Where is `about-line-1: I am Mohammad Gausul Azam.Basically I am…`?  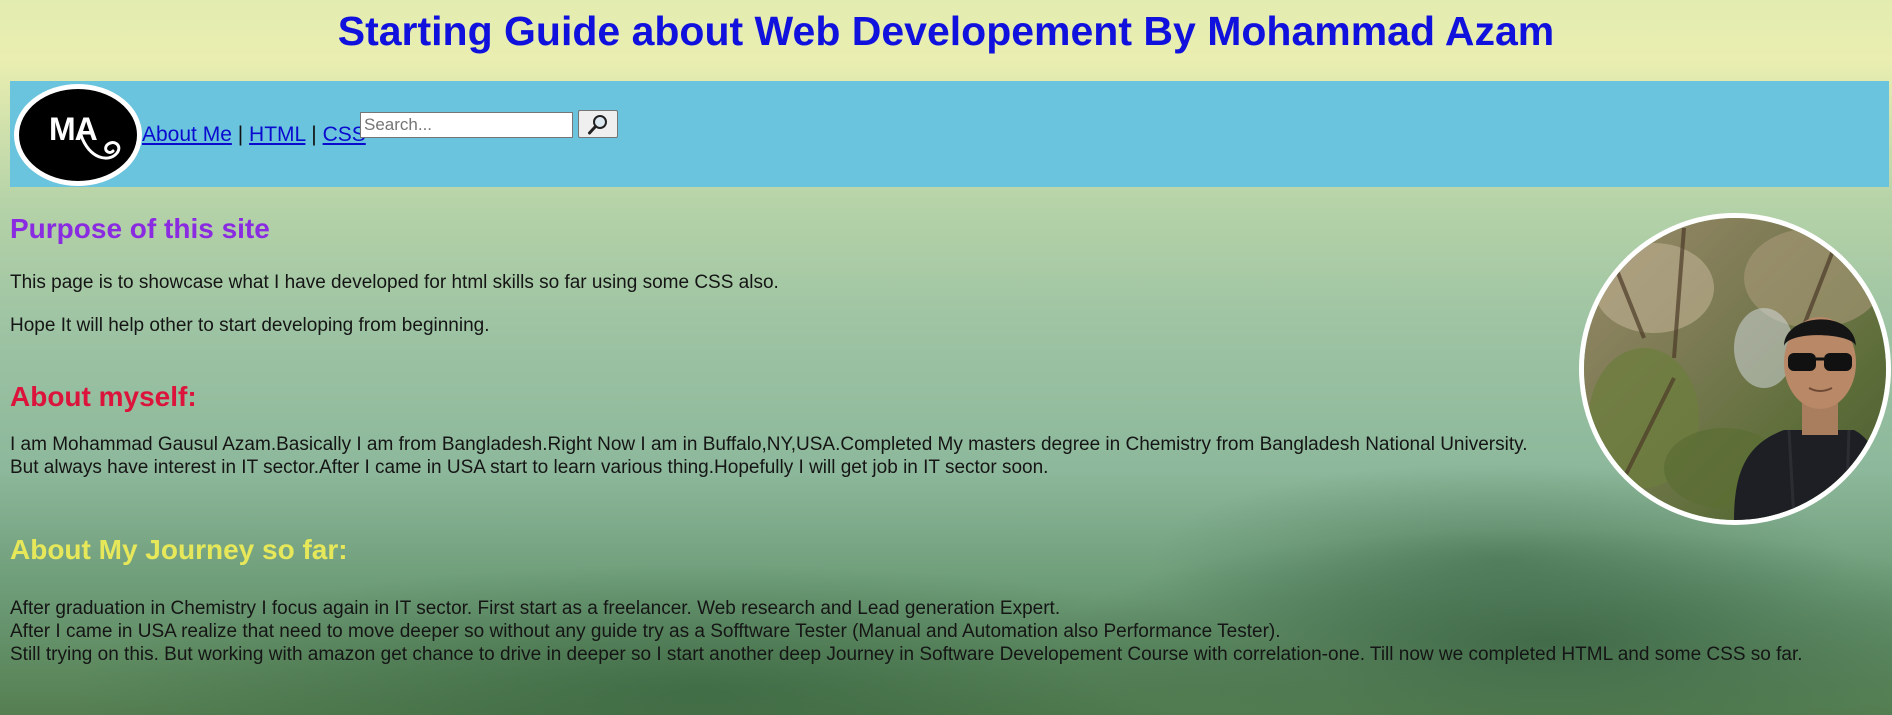 about-line-1: I am Mohammad Gausul Azam.Basically I am… is located at coordinates (769, 444).